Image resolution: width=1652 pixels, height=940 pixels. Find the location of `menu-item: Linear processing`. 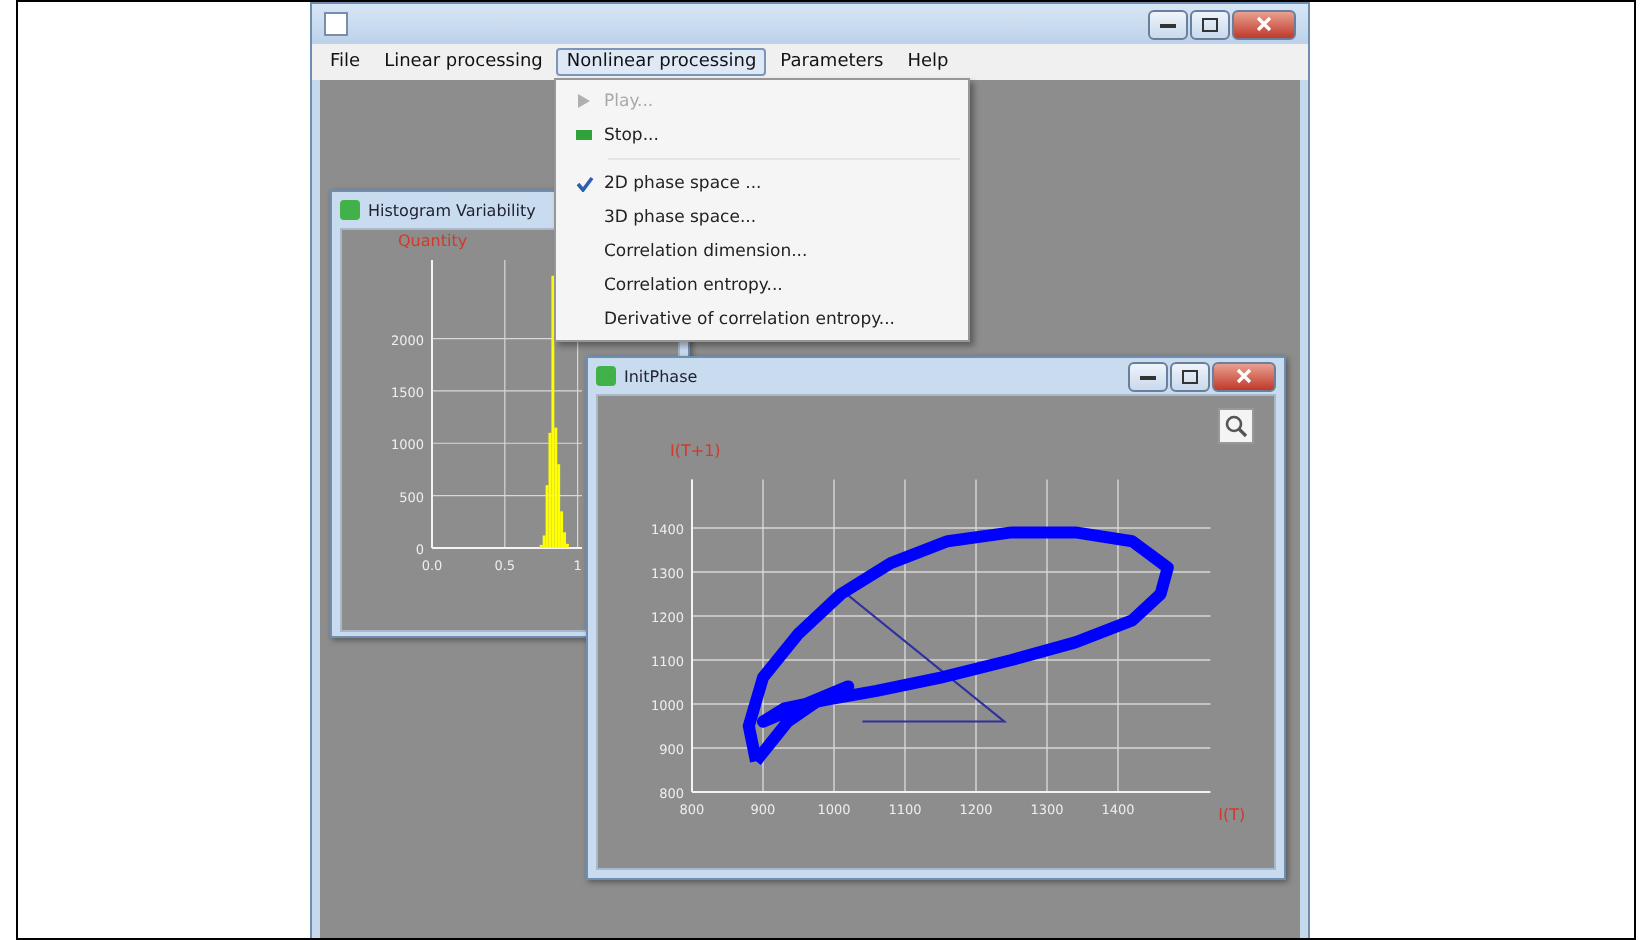

menu-item: Linear processing is located at coordinates (463, 62).